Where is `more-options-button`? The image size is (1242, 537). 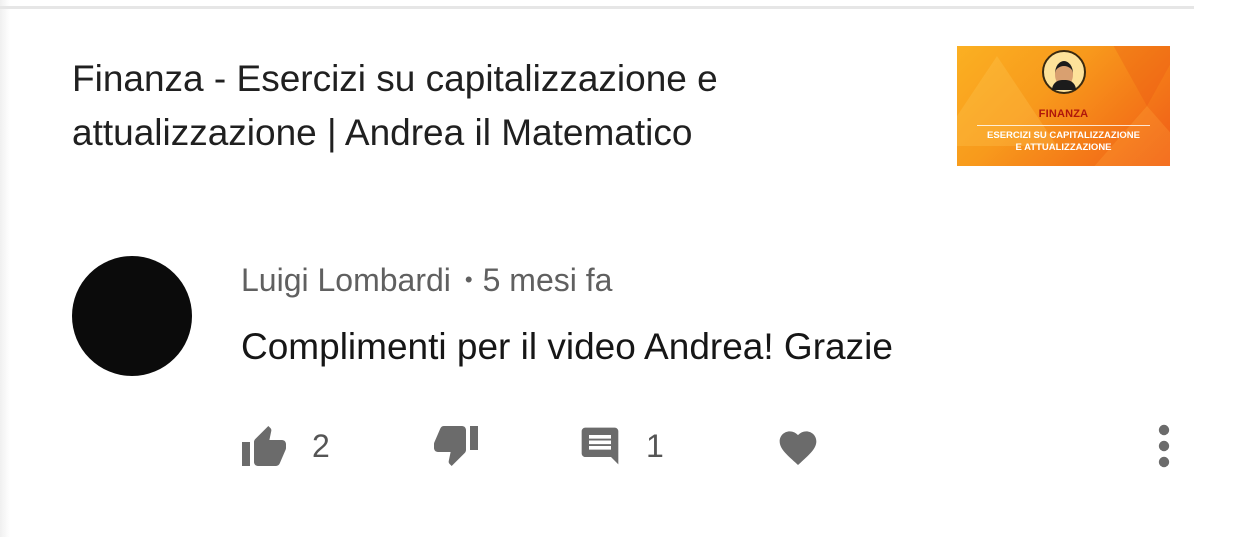 more-options-button is located at coordinates (1164, 446).